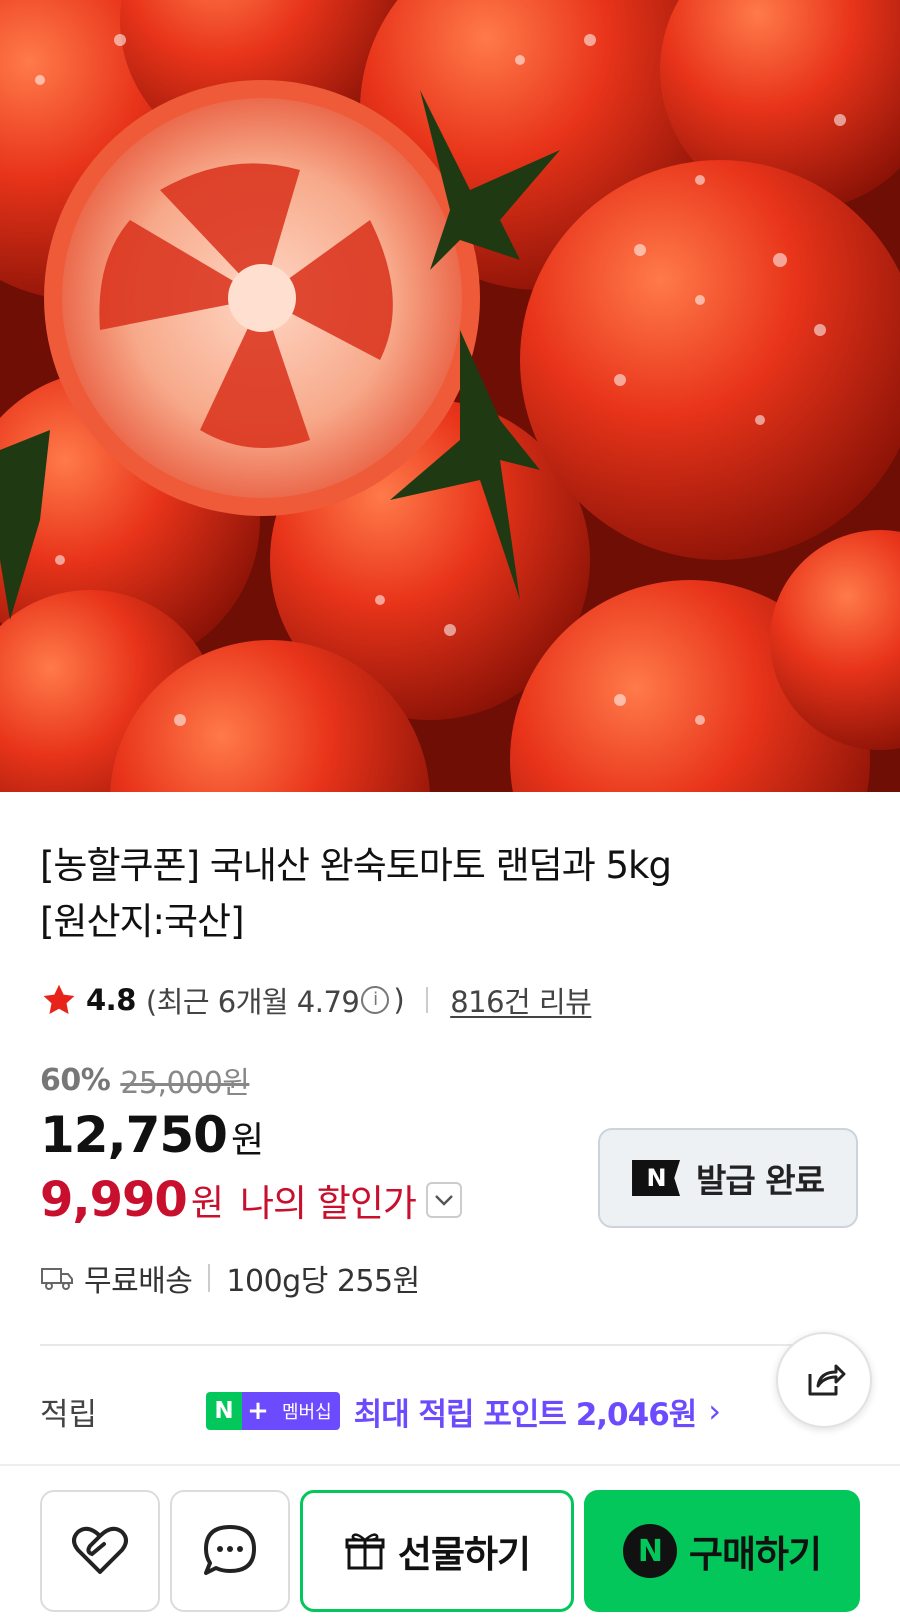  What do you see at coordinates (521, 1000) in the screenshot?
I see `review-count-link: 816건 리뷰` at bounding box center [521, 1000].